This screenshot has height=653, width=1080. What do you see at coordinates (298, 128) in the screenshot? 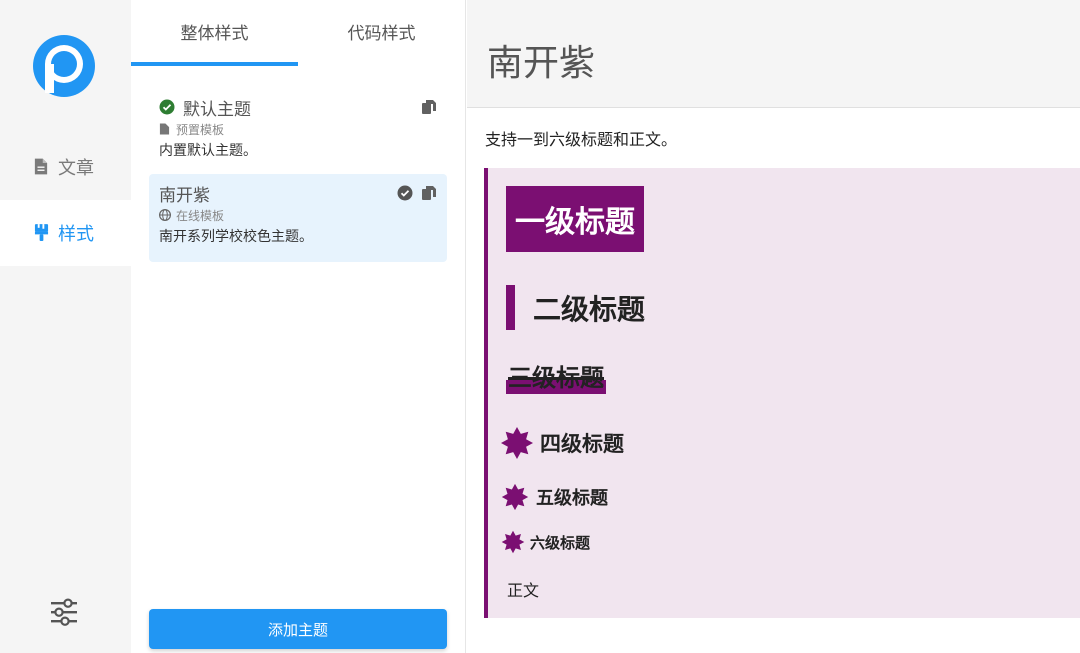
I see `theme-item-default: 默认主题 预置模板 内置默认主题。` at bounding box center [298, 128].